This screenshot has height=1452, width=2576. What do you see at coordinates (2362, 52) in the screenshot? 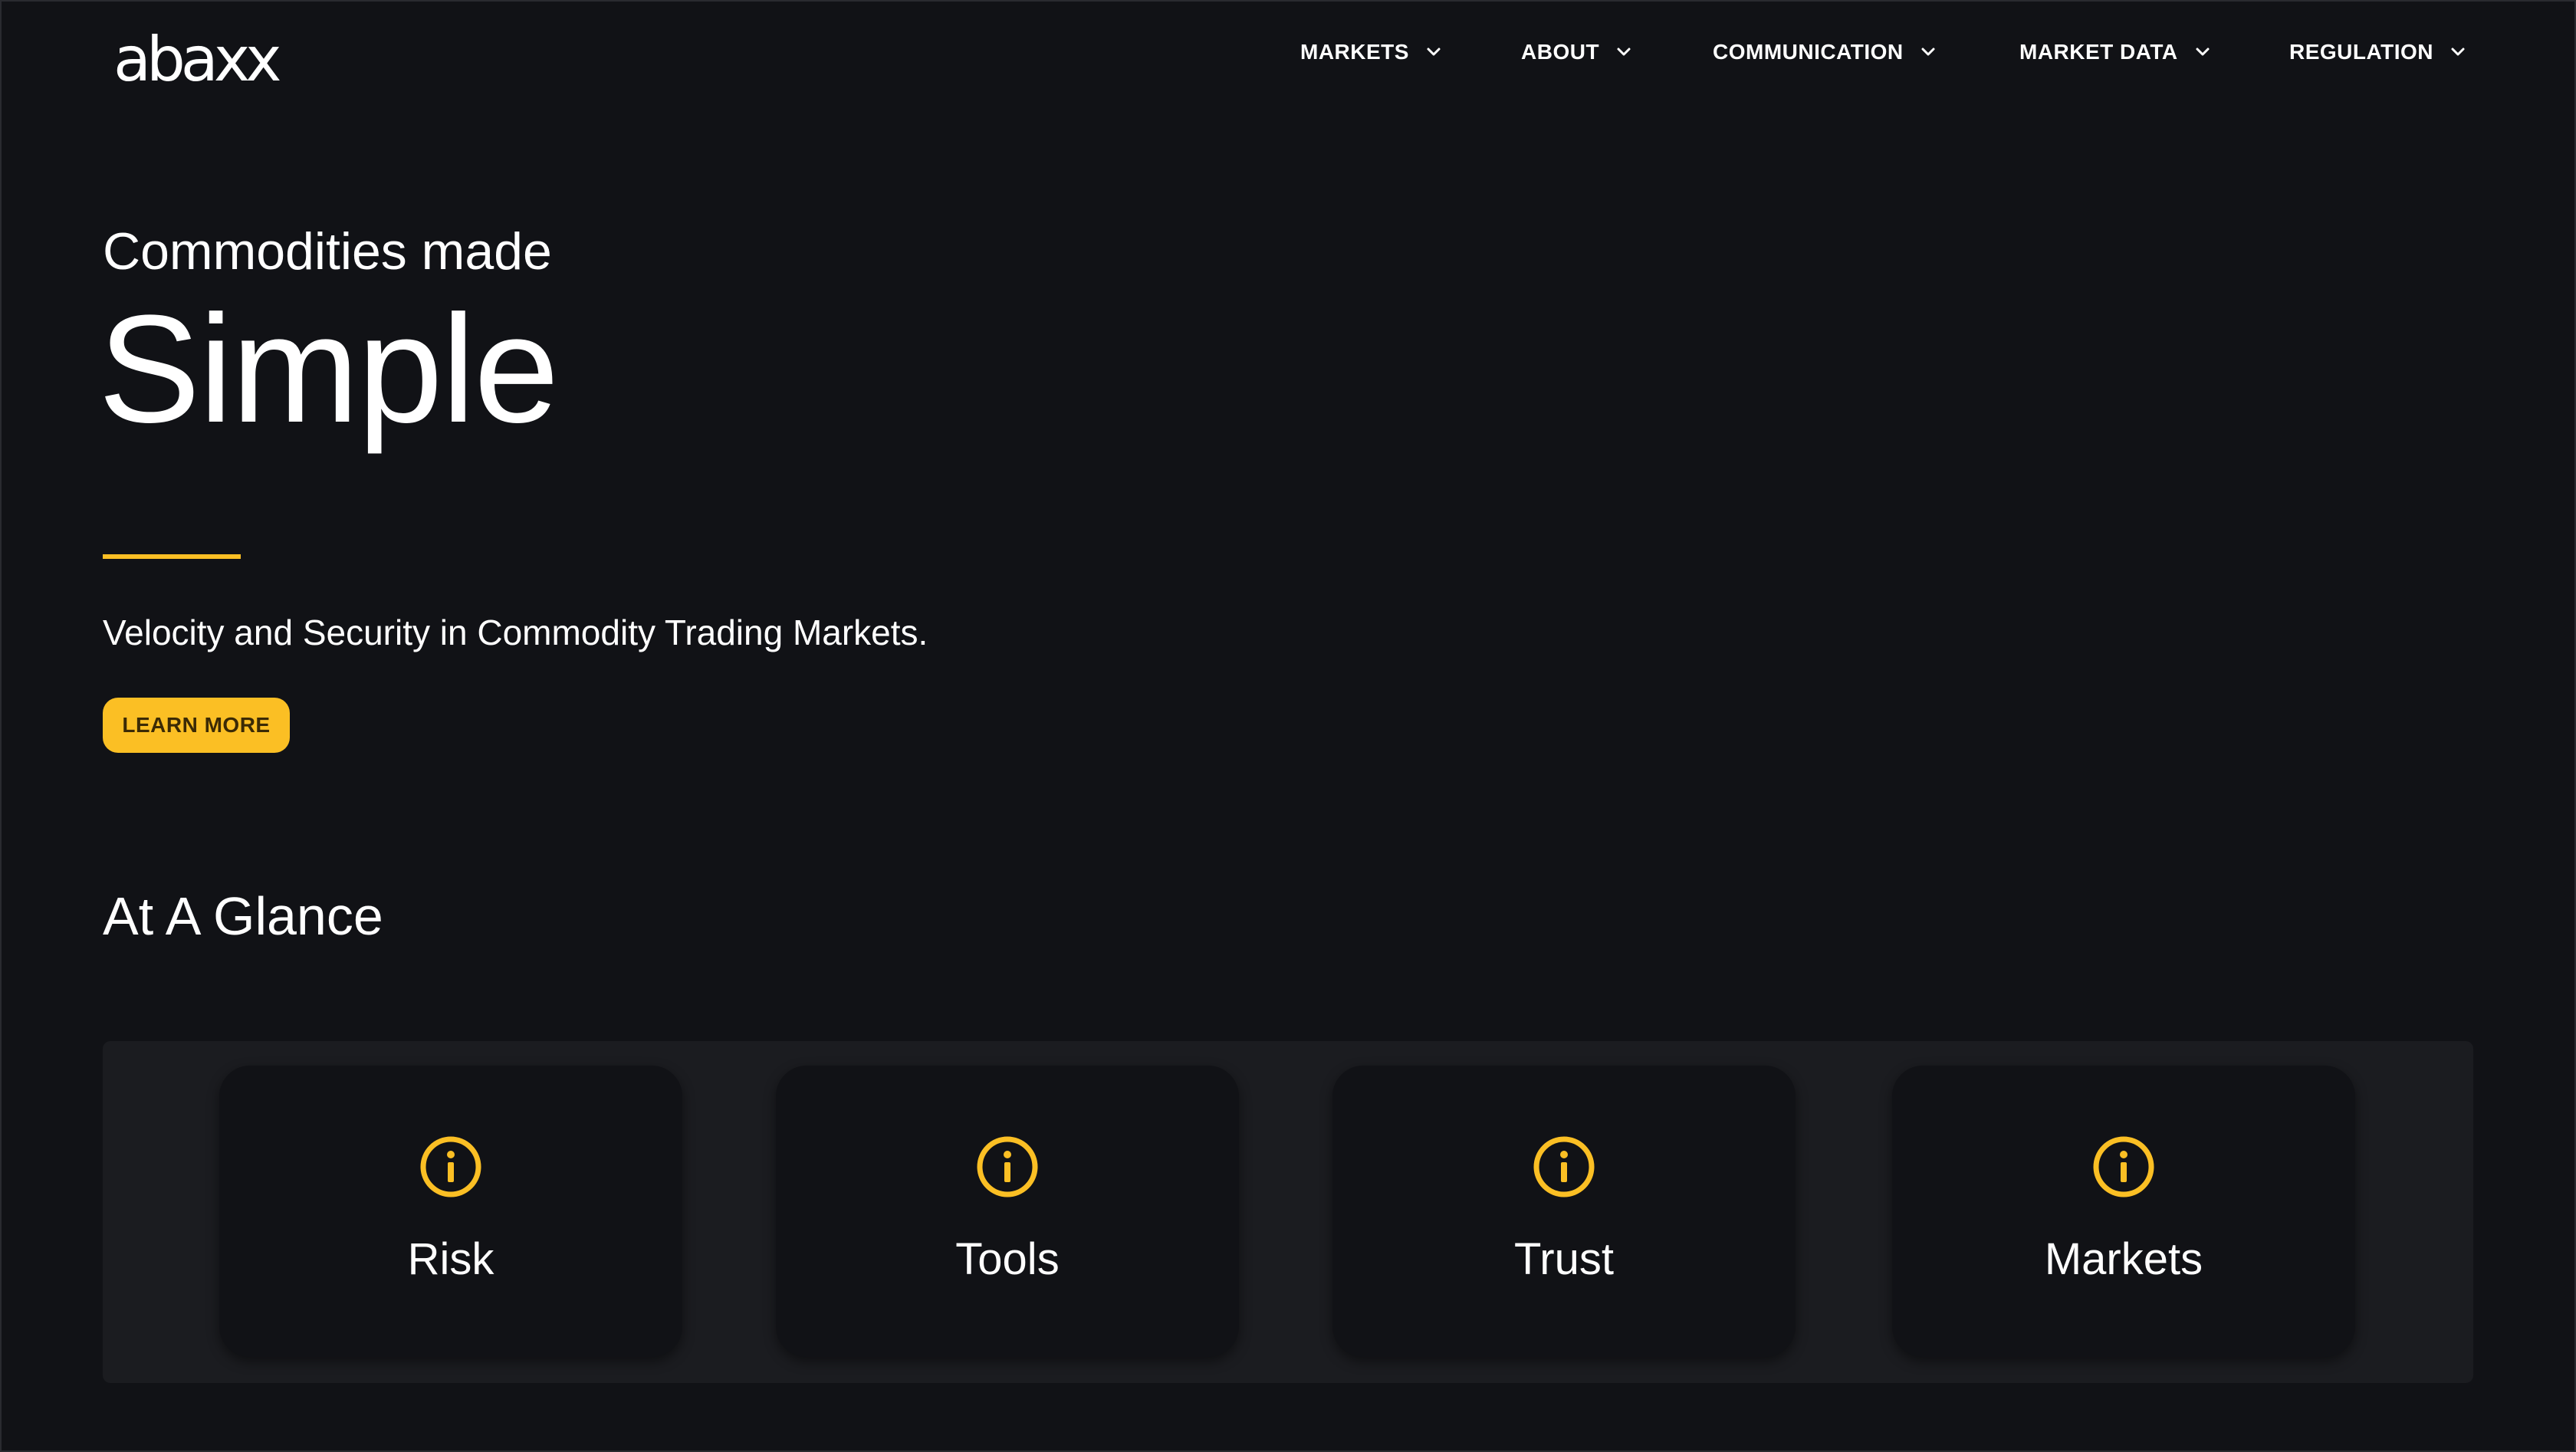
I see `nav-item-label: REGULATION` at bounding box center [2362, 52].